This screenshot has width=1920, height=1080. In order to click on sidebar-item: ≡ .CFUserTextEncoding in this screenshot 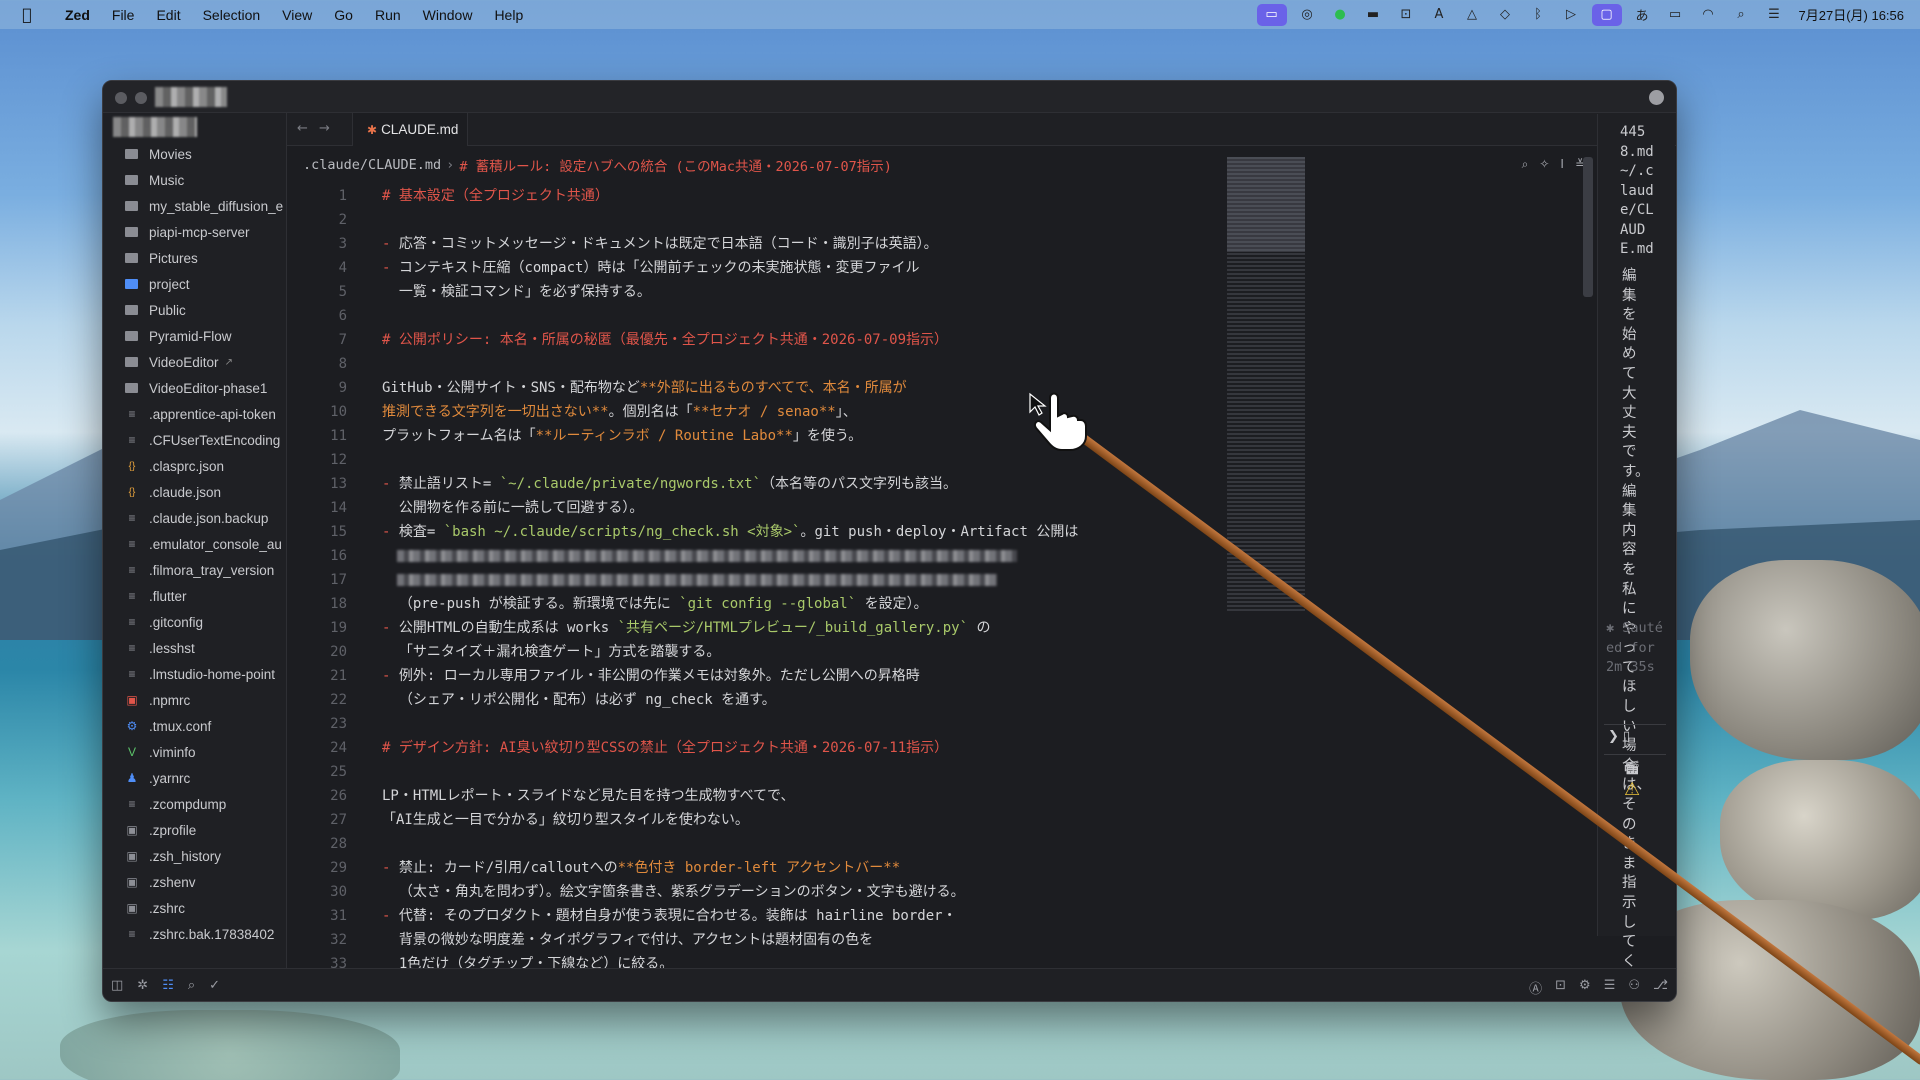, I will do `click(194, 440)`.